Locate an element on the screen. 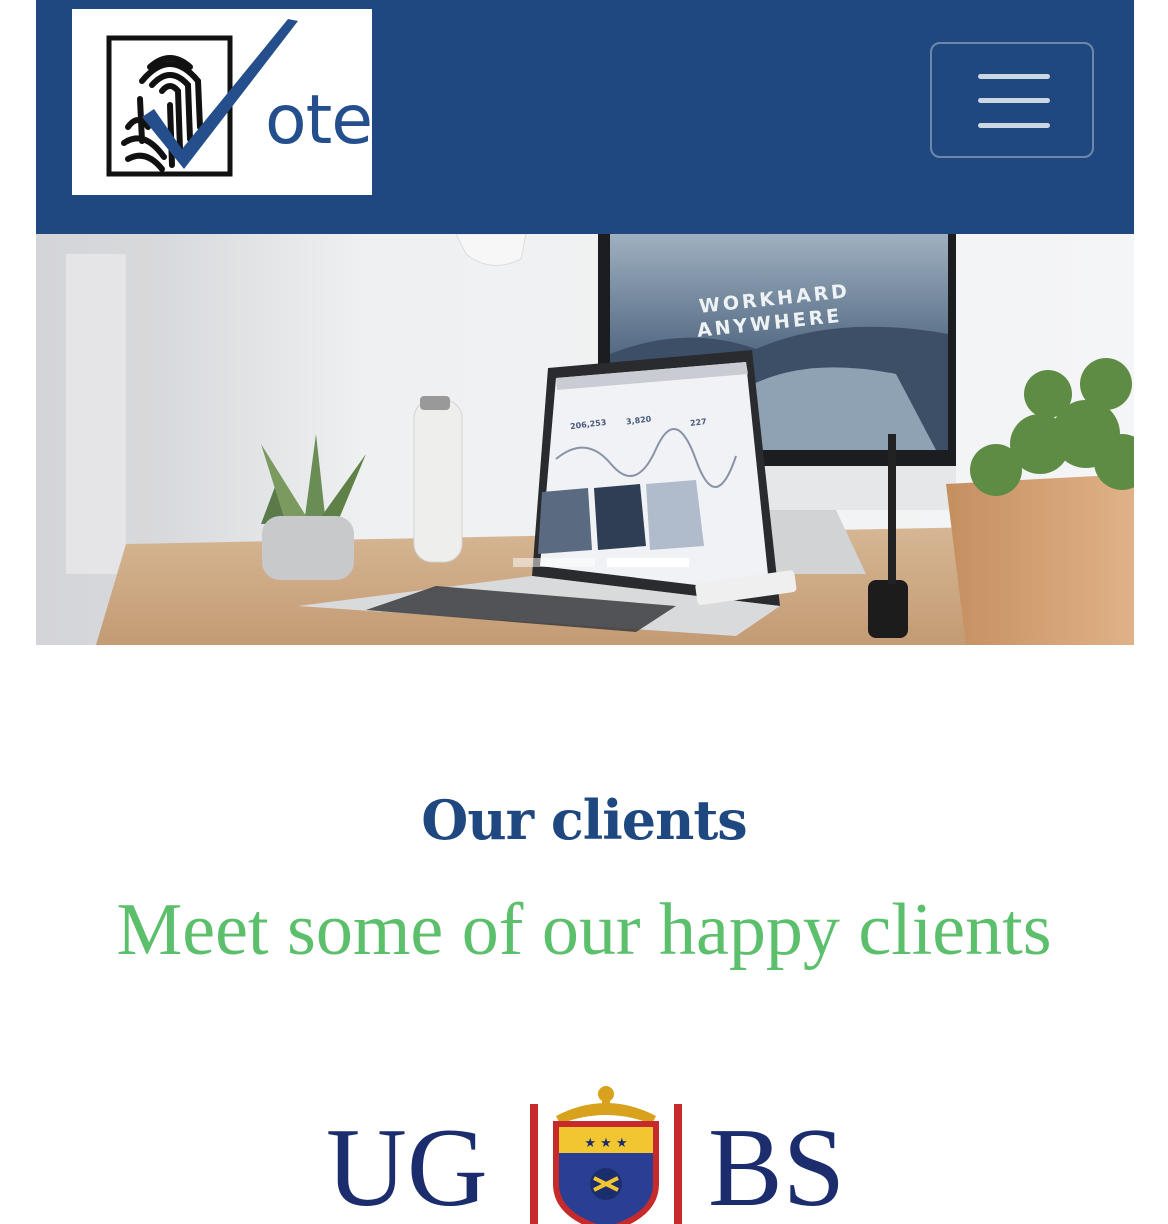 The width and height of the screenshot is (1168, 1224). section-subheading: Meet some of our happy clients is located at coordinates (584, 930).